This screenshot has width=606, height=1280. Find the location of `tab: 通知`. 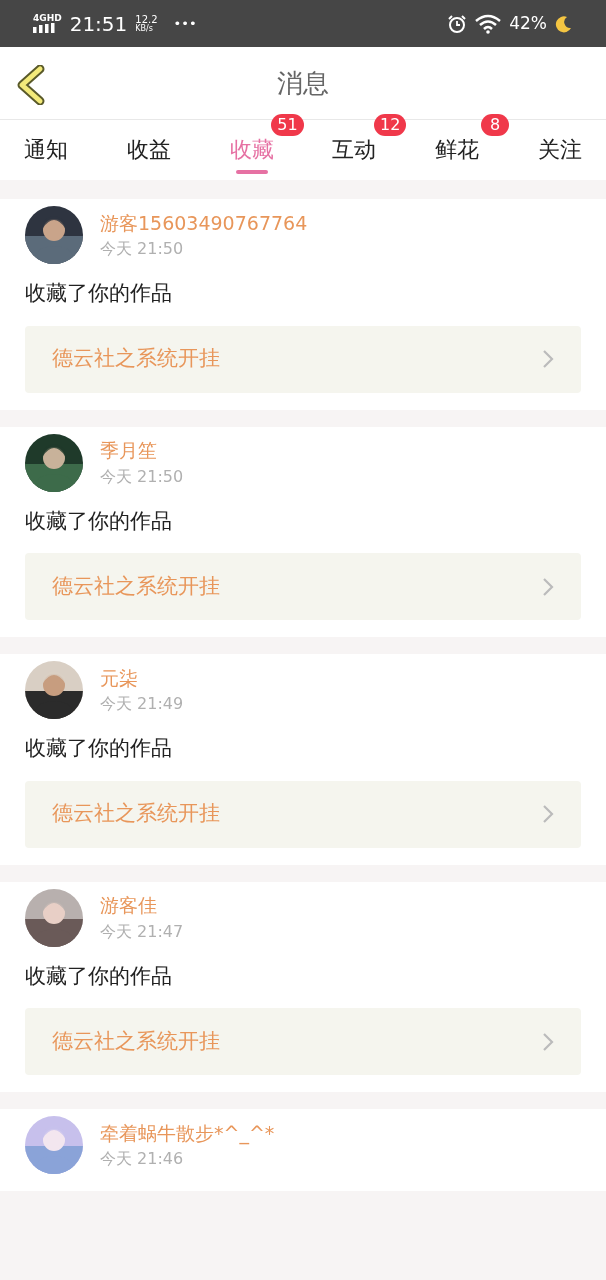

tab: 通知 is located at coordinates (46, 150).